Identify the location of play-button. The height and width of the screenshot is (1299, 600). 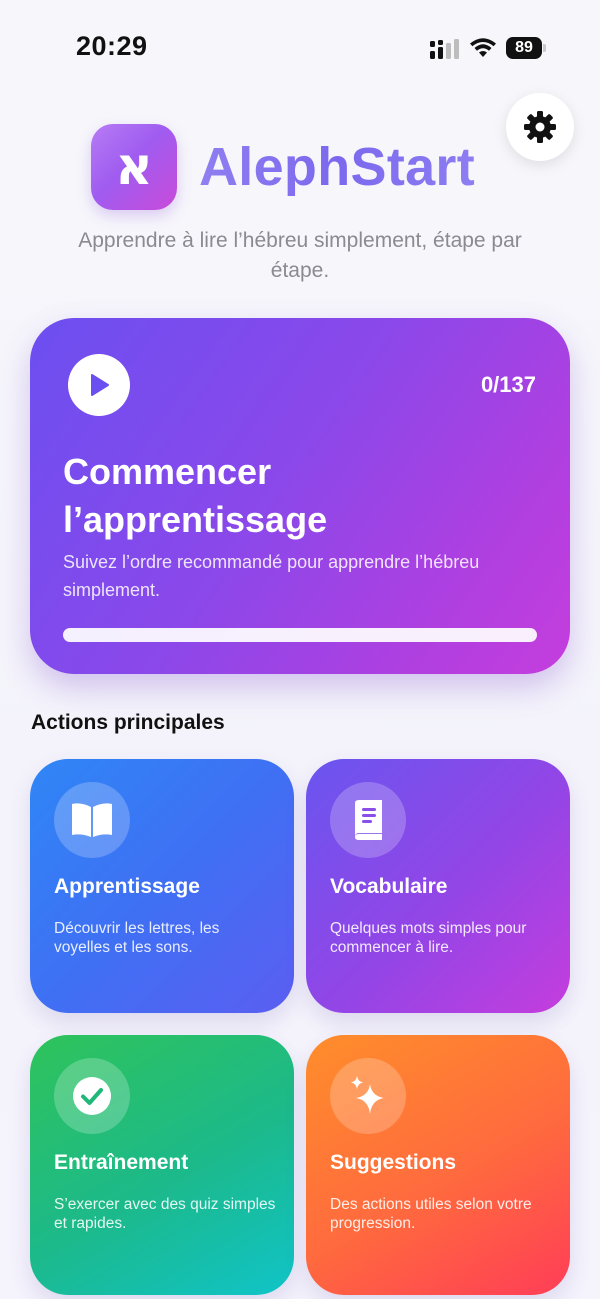
(99, 385).